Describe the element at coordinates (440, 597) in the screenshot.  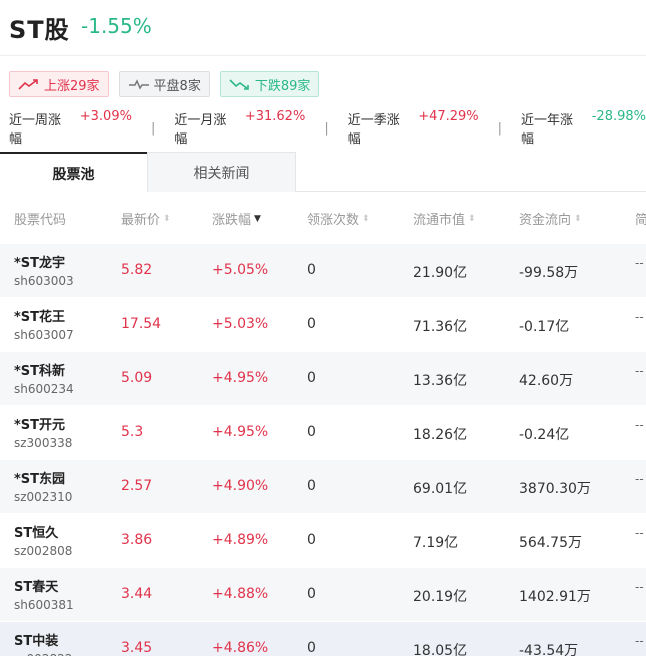
I see `market-cap: 20.19亿` at that location.